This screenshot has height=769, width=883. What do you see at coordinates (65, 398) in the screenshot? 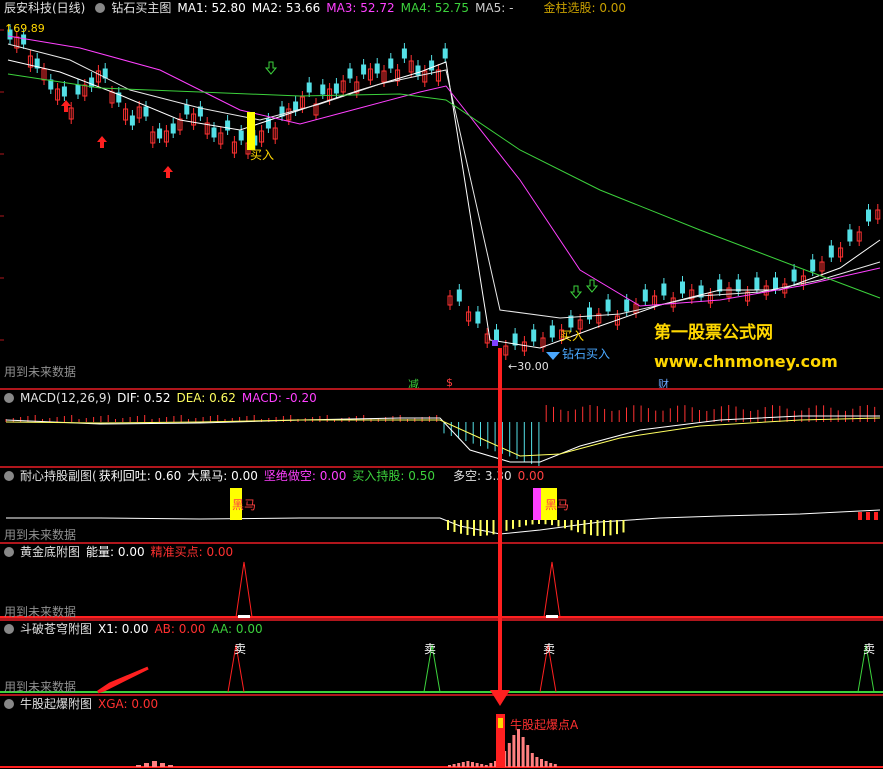
I see `macd-label: MACD(12,26,9)` at bounding box center [65, 398].